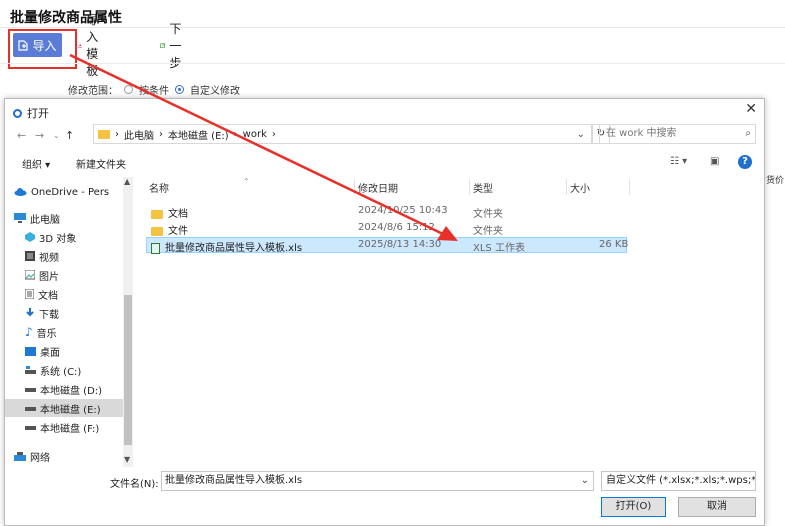 This screenshot has height=526, width=785. What do you see at coordinates (48, 296) in the screenshot?
I see `nav-item-label: 文档` at bounding box center [48, 296].